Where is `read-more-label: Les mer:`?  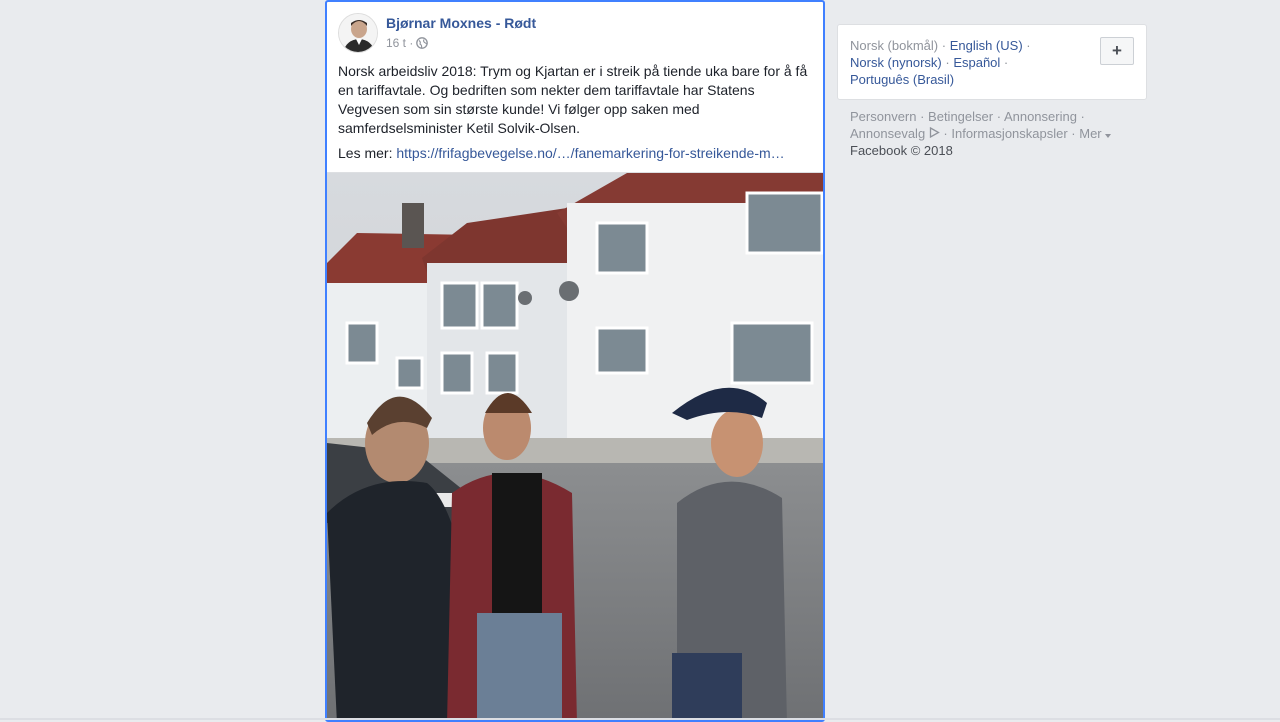
read-more-label: Les mer: is located at coordinates (367, 153).